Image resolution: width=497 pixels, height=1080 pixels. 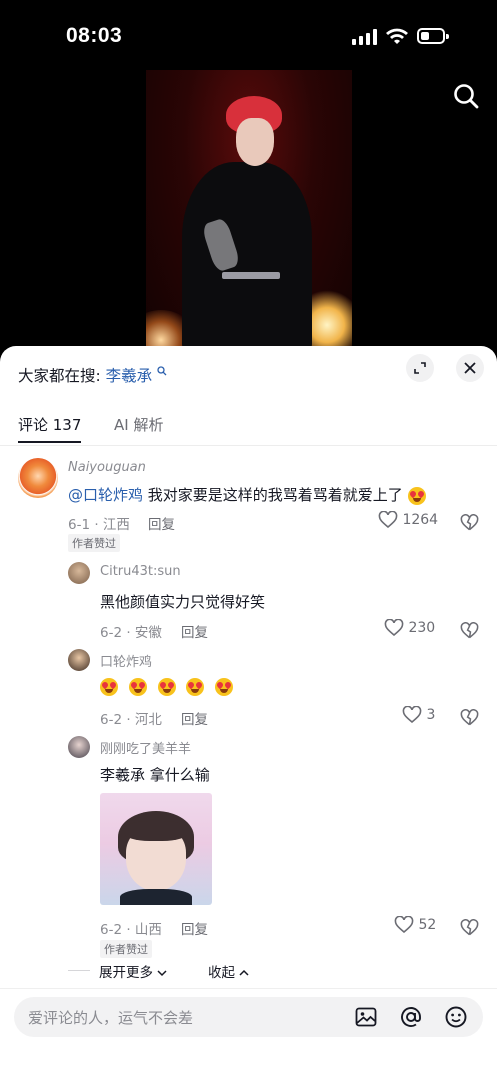 What do you see at coordinates (162, 371) in the screenshot?
I see `small-search-icon` at bounding box center [162, 371].